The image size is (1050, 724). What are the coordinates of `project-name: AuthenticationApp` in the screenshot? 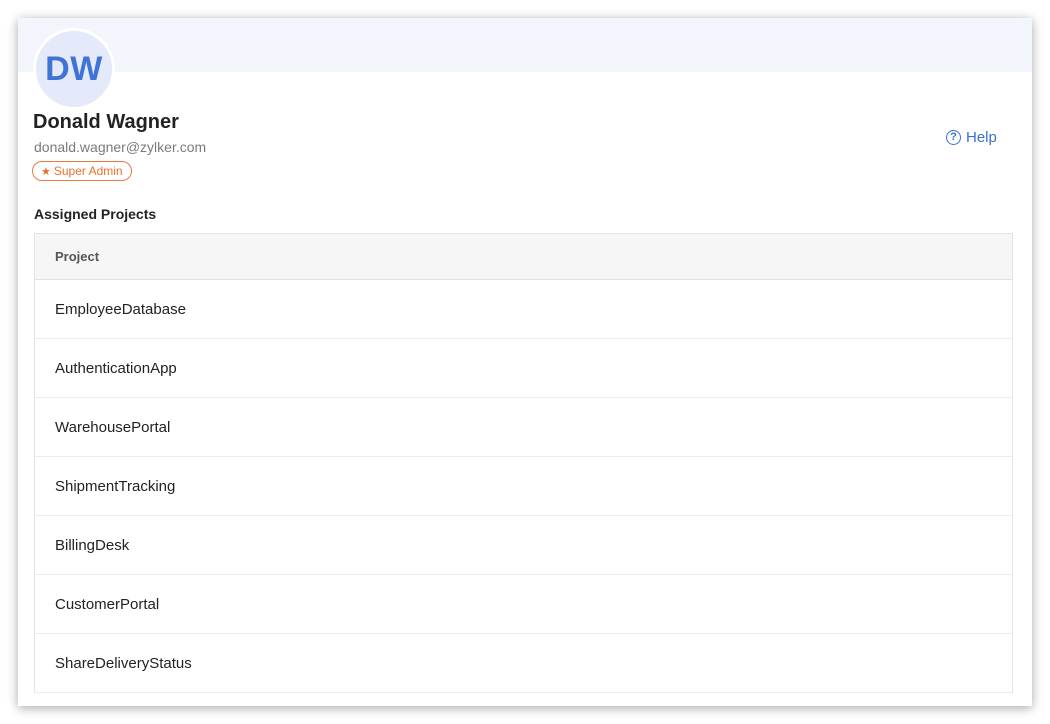 It's located at (116, 368).